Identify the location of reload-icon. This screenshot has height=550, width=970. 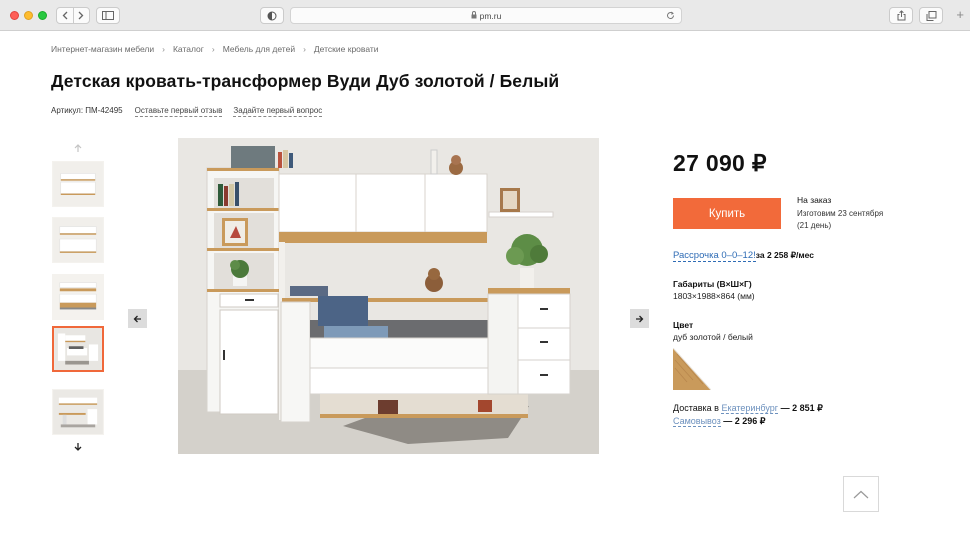
(670, 16).